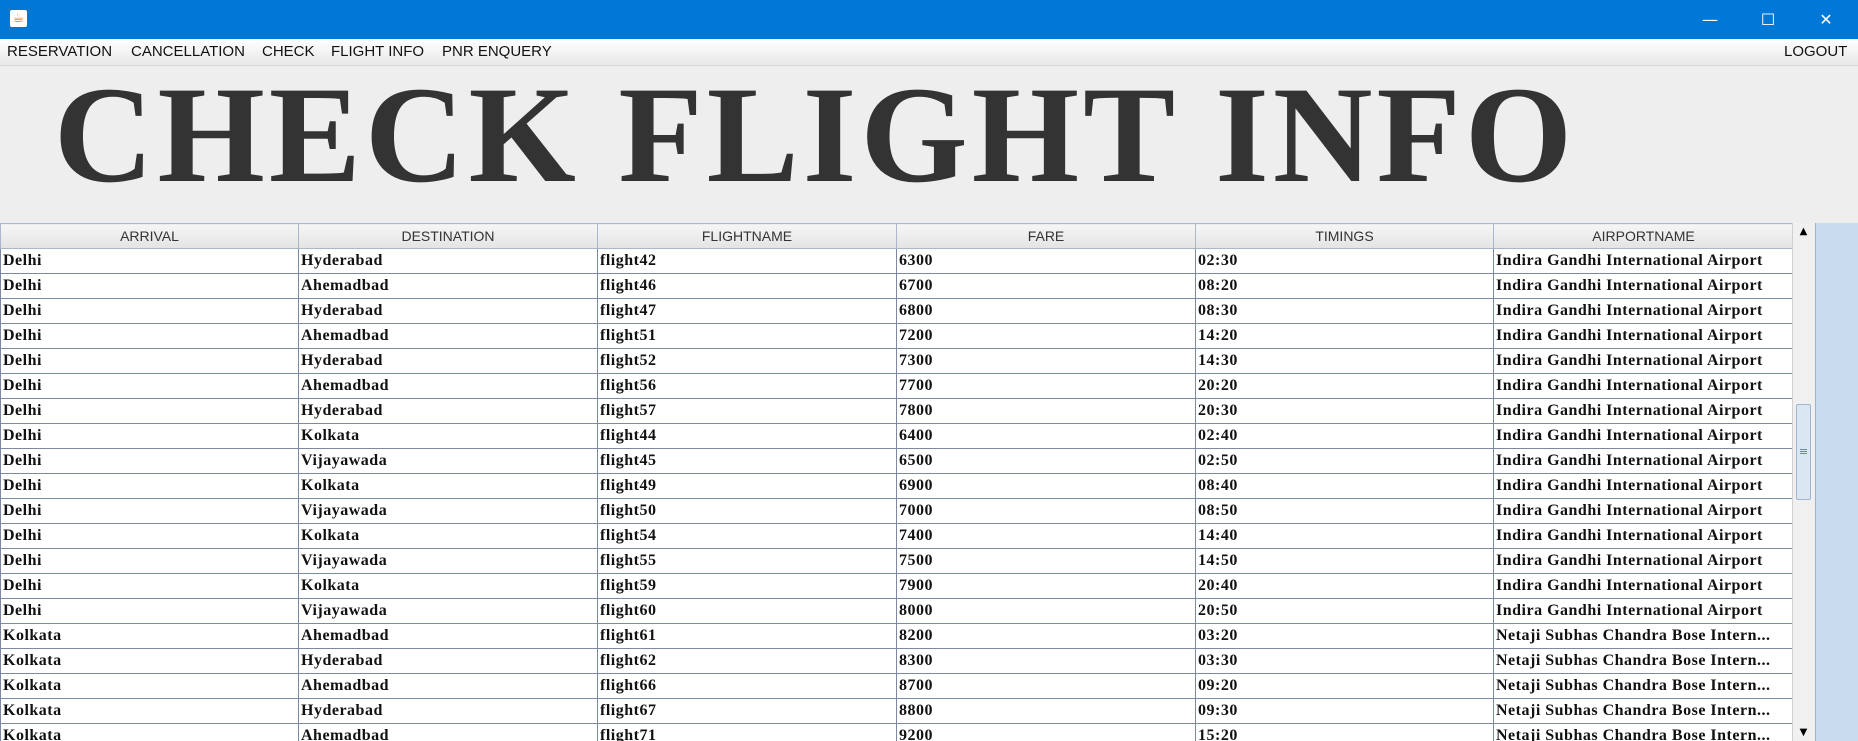 Image resolution: width=1858 pixels, height=741 pixels. Describe the element at coordinates (1344, 511) in the screenshot. I see `table-cell: 08:50` at that location.